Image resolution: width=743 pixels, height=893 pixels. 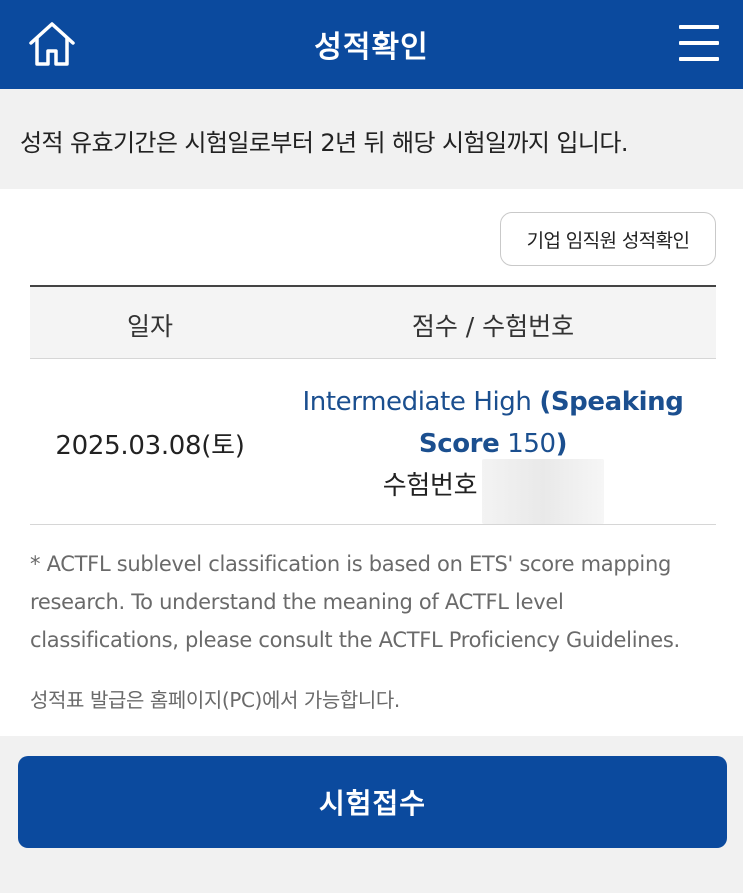 I want to click on app-header: 성적확인, so click(x=371, y=44).